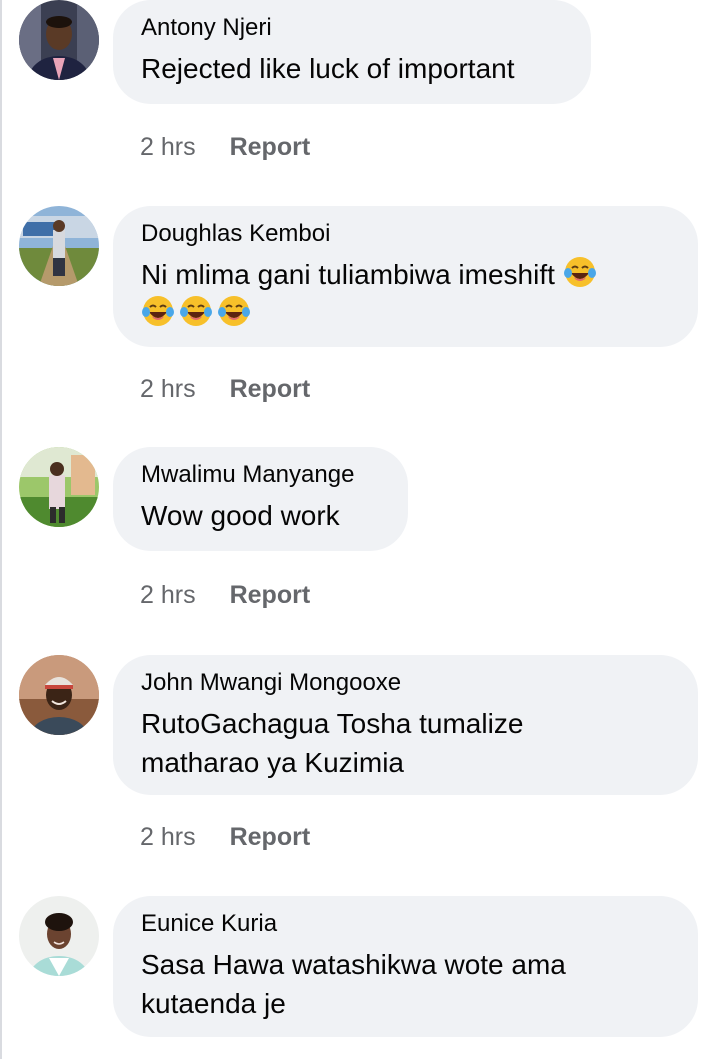 Image resolution: width=720 pixels, height=1059 pixels. What do you see at coordinates (405, 234) in the screenshot?
I see `comment-author: Doughlas Kemboi` at bounding box center [405, 234].